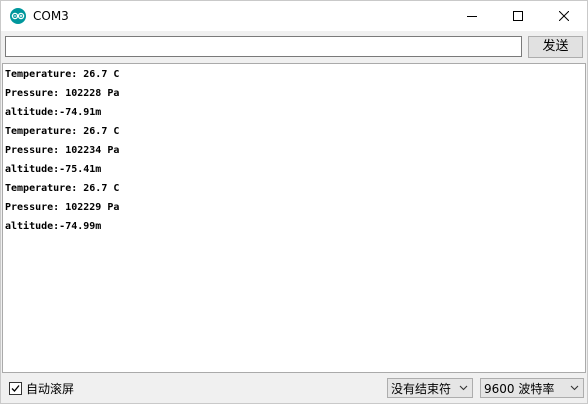 The image size is (588, 404). I want to click on line-ending-value: 没有结束符, so click(421, 388).